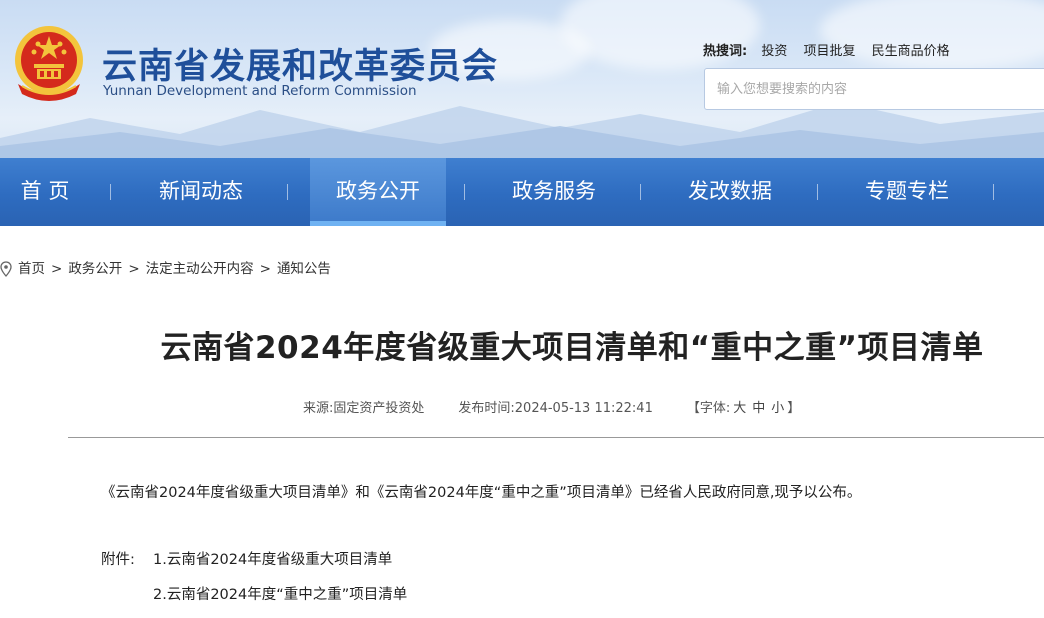 This screenshot has width=1044, height=618. I want to click on font-size-label: 【字体:, so click(708, 408).